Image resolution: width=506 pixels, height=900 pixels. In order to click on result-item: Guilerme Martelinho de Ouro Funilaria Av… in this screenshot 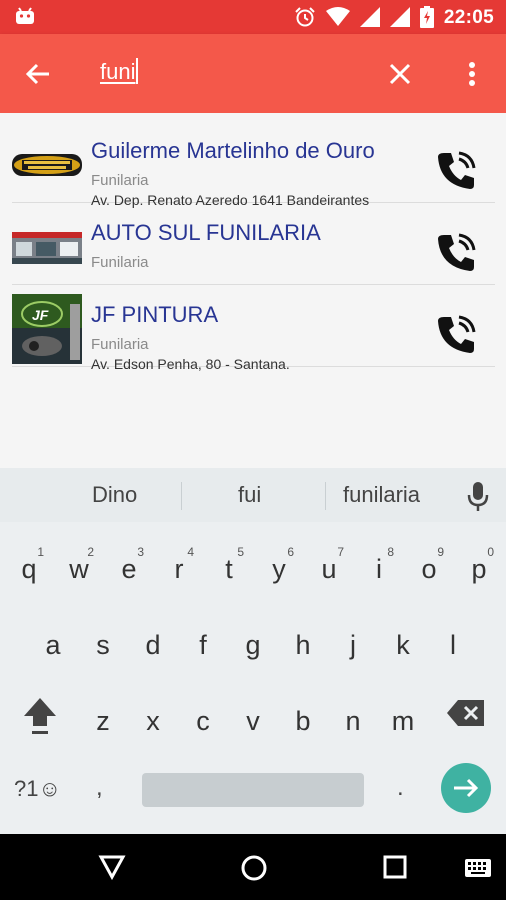, I will do `click(253, 164)`.